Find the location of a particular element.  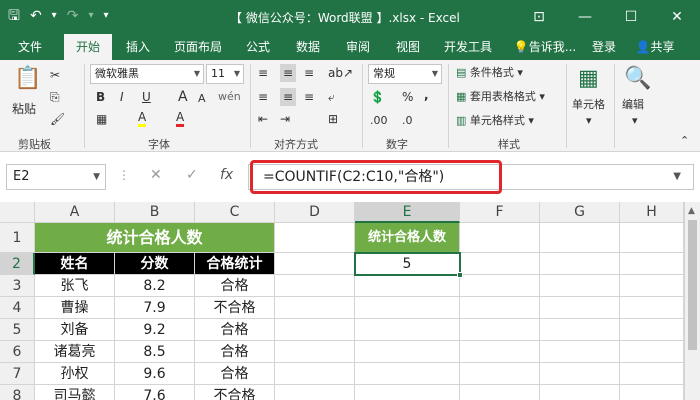

decrease-font-icon: A is located at coordinates (202, 99).